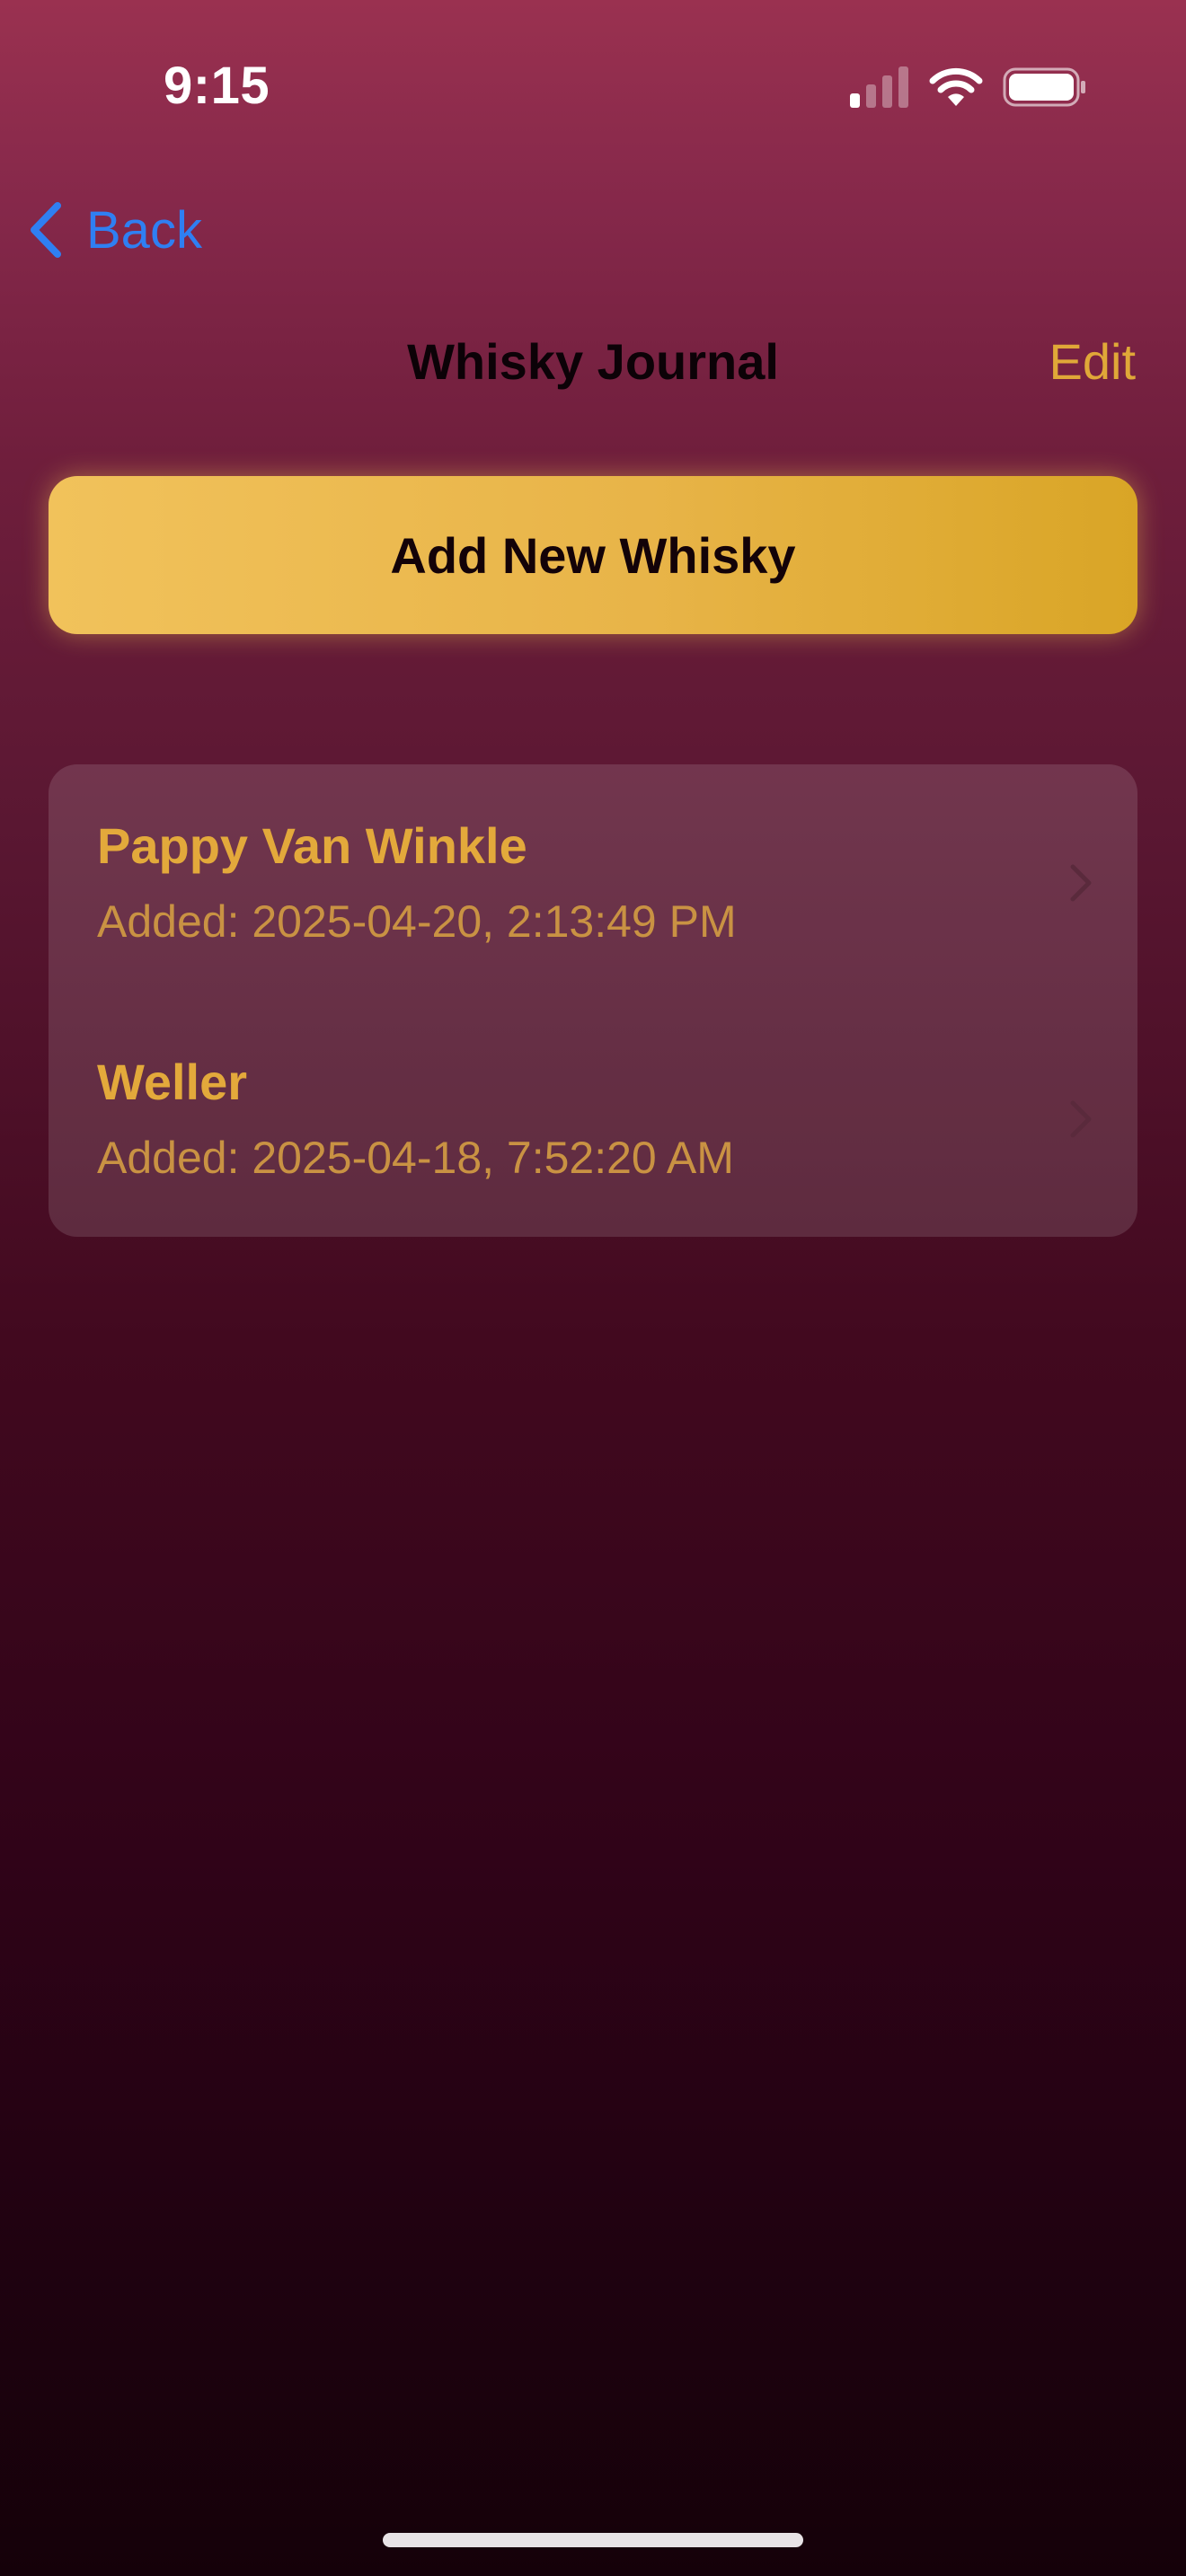 This screenshot has width=1186, height=2576. What do you see at coordinates (879, 87) in the screenshot?
I see `cellular-signal-icon` at bounding box center [879, 87].